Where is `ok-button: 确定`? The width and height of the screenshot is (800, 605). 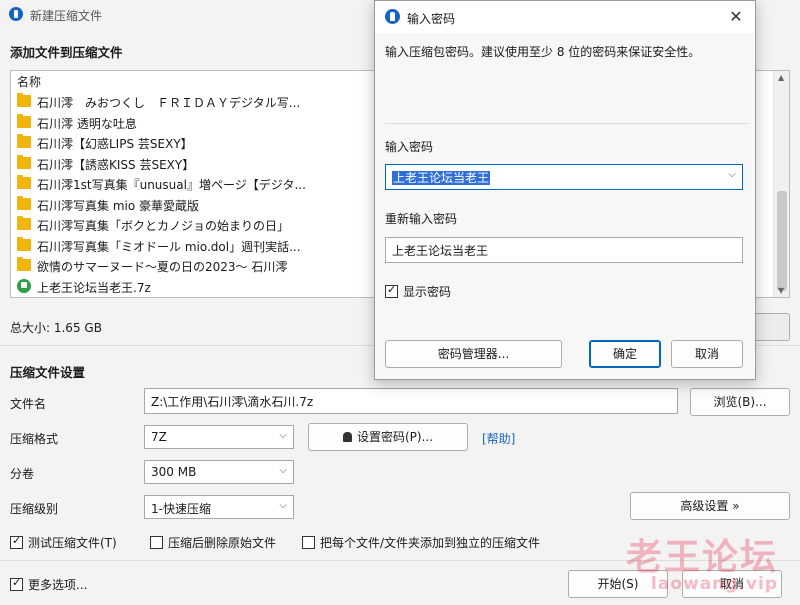
ok-button: 确定 is located at coordinates (625, 354).